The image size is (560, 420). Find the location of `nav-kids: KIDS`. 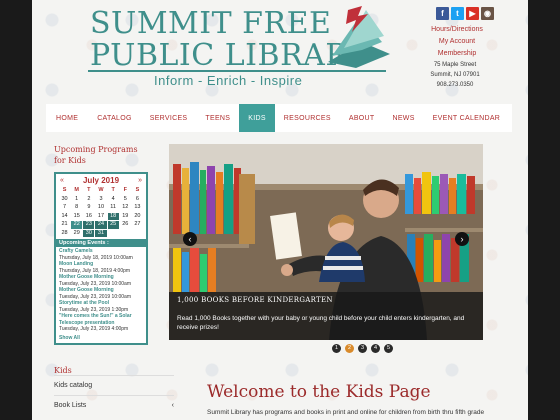

nav-kids: KIDS is located at coordinates (257, 118).